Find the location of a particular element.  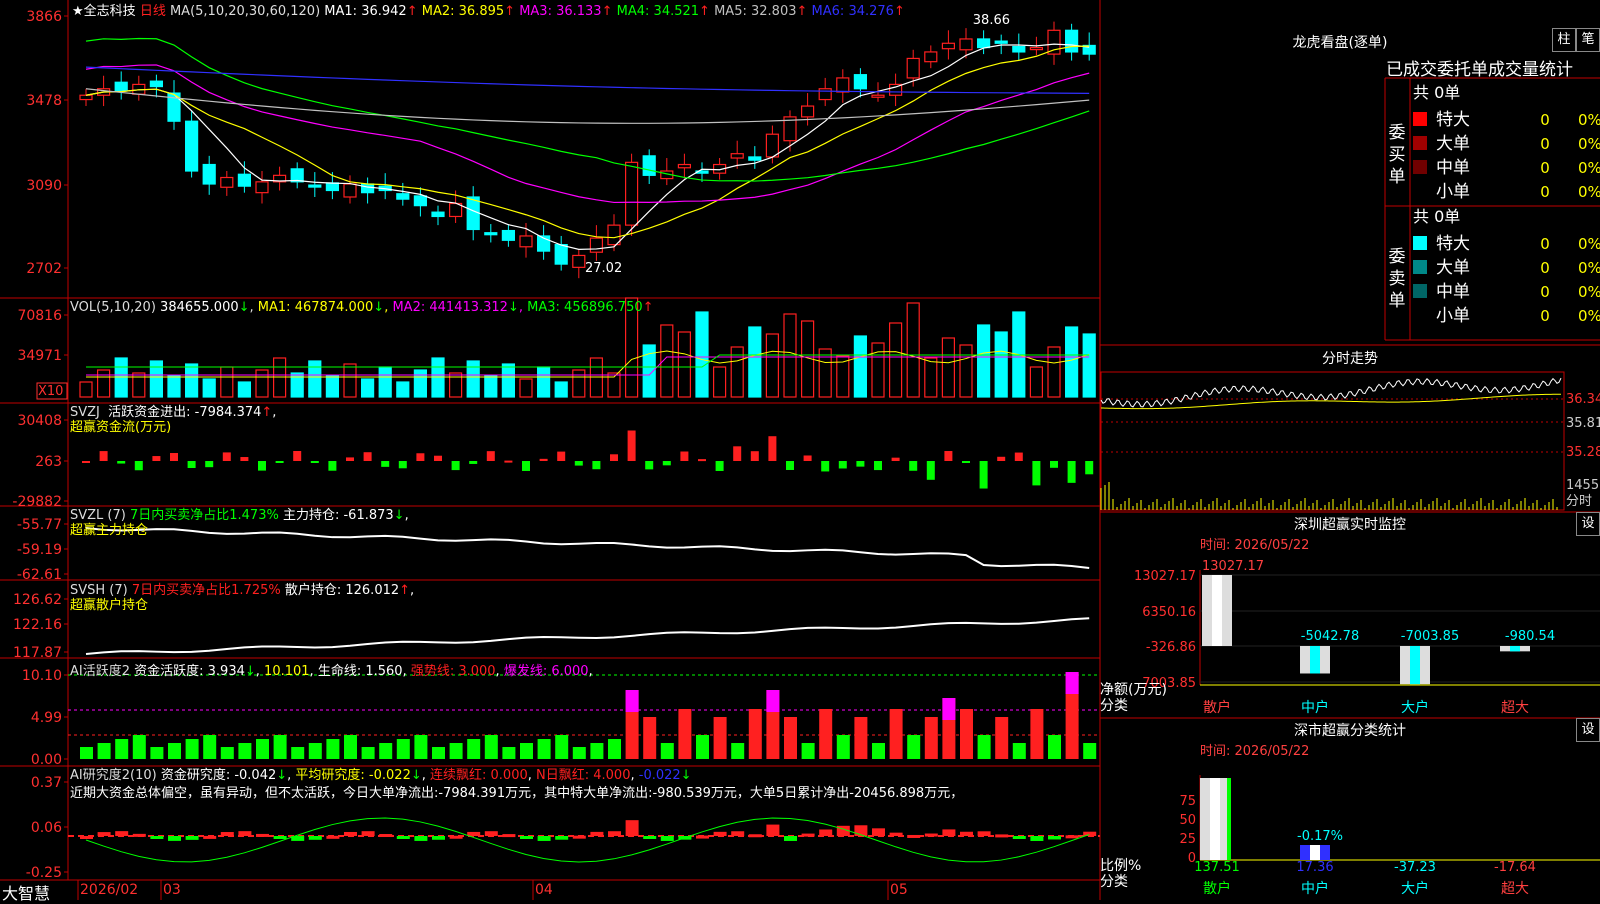

monitor-settings-button: 设 is located at coordinates (1588, 524).